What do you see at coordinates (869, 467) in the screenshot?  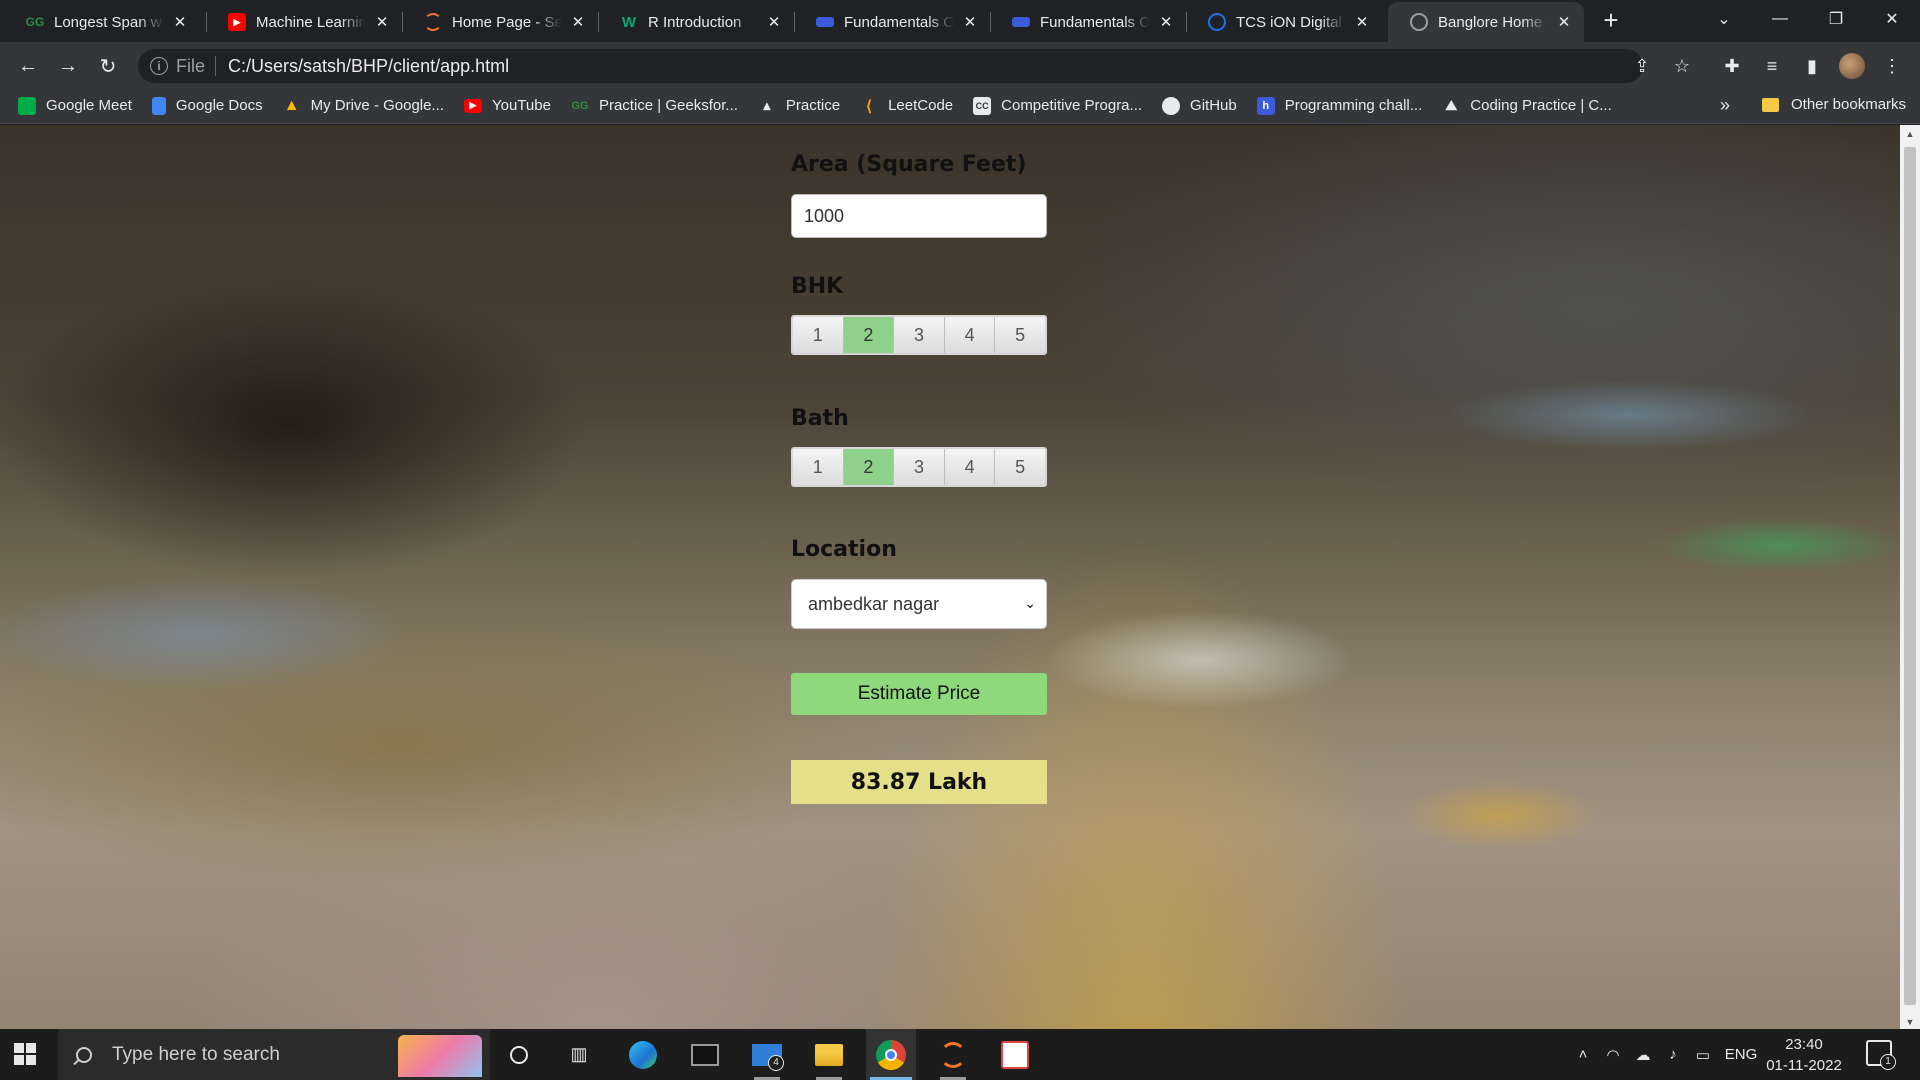 I see `bath-option-2: 2` at bounding box center [869, 467].